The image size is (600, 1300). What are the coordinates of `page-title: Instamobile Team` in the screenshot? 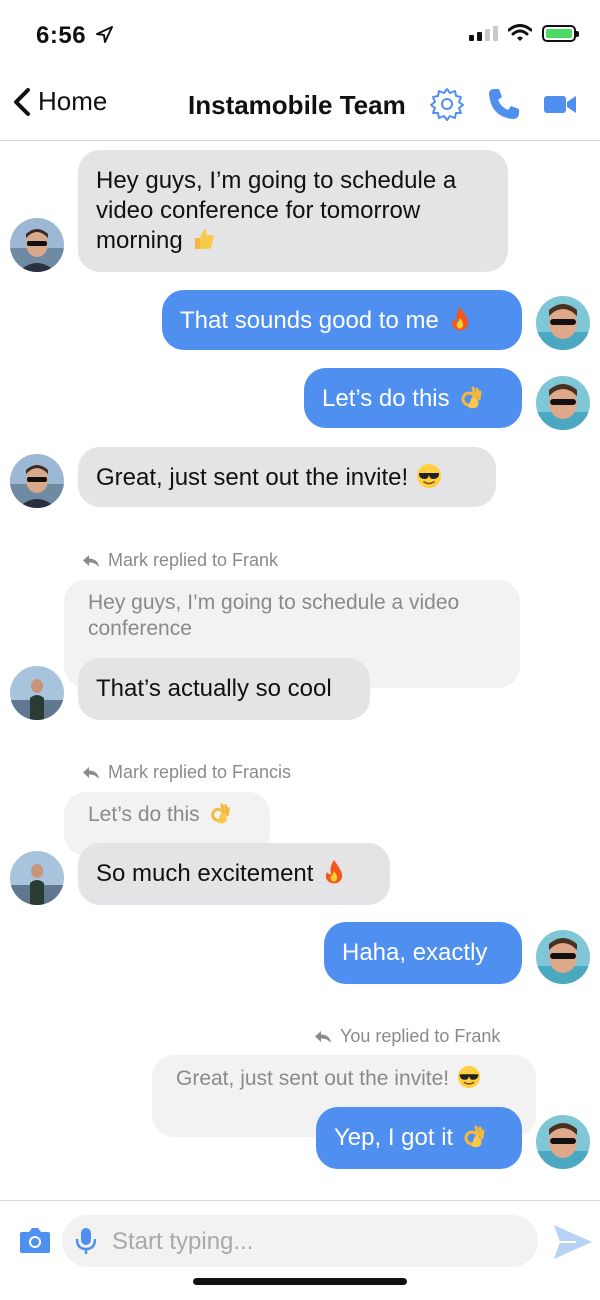 It's located at (297, 105).